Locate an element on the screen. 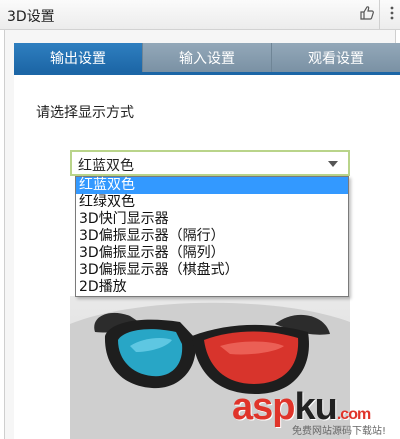 The image size is (400, 439). more-button is located at coordinates (390, 14).